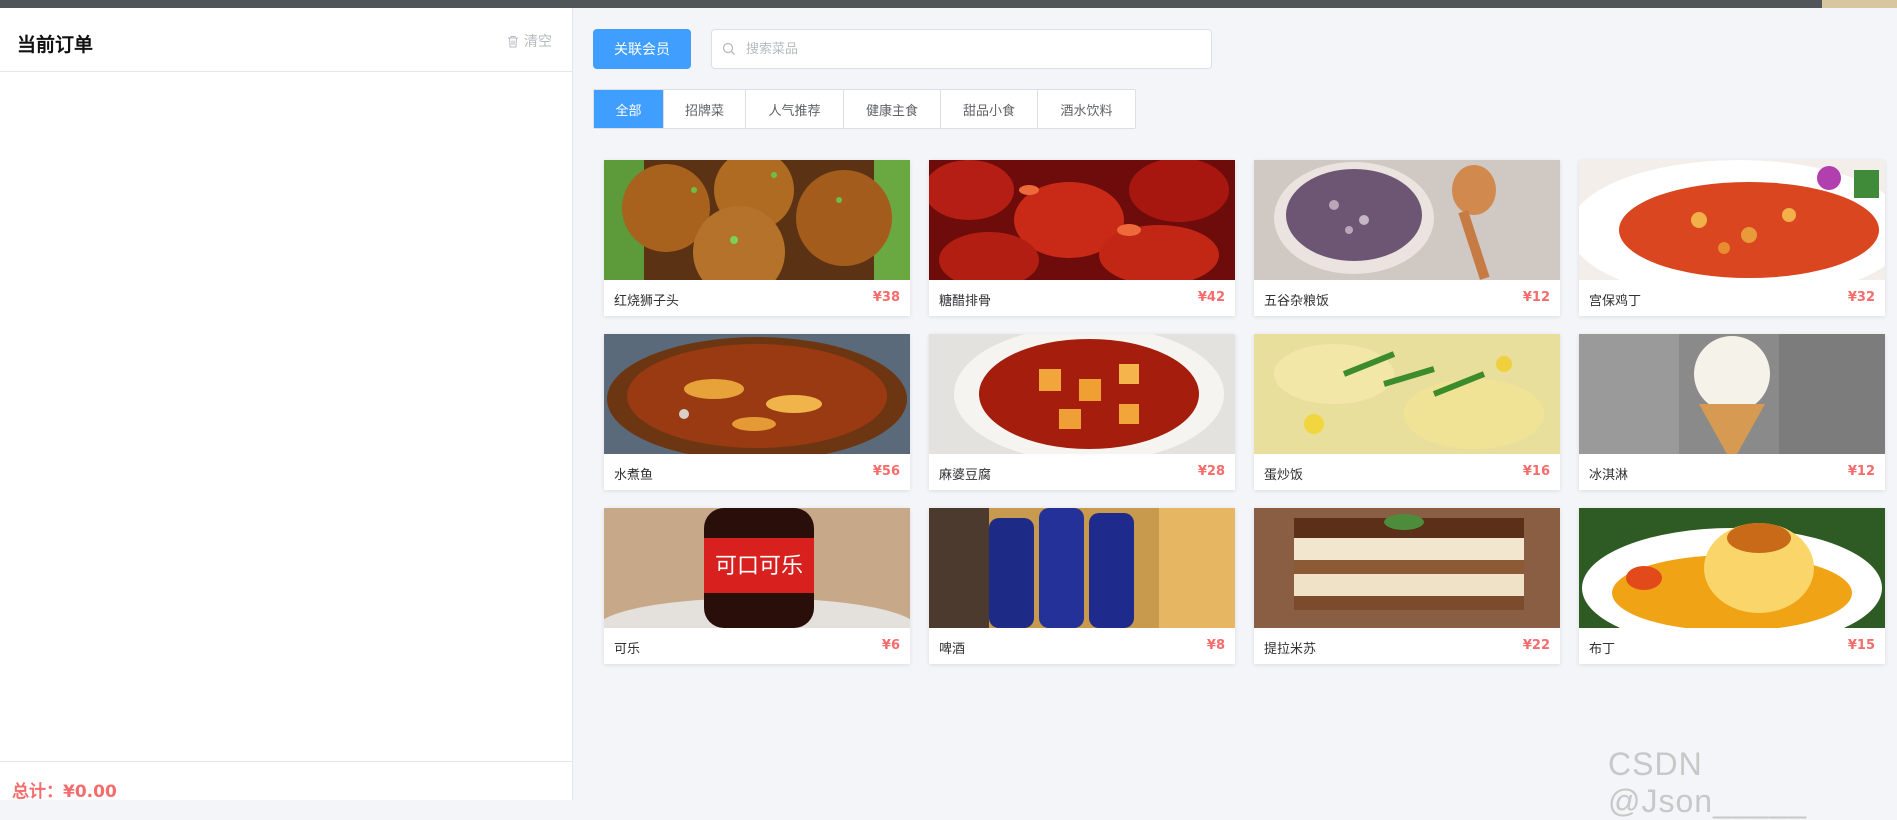 The height and width of the screenshot is (820, 1897). Describe the element at coordinates (1086, 109) in the screenshot. I see `tab-drinks: 酒水饮料` at that location.